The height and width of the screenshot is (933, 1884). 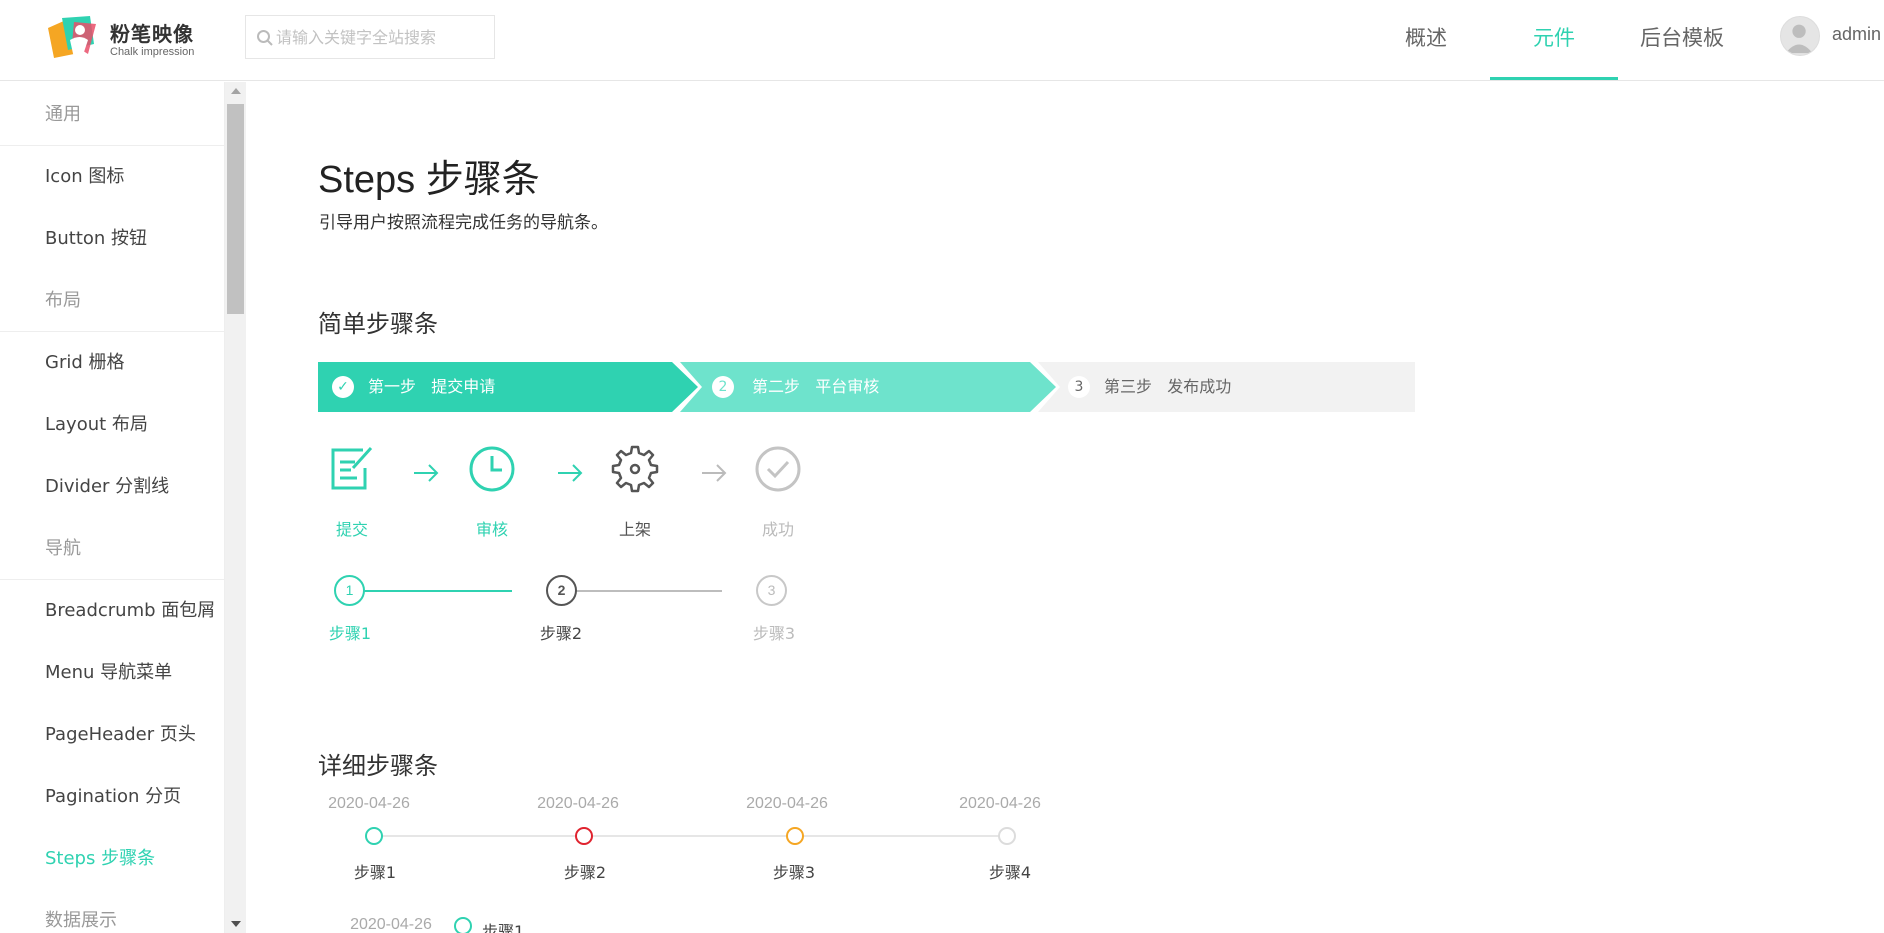 I want to click on arrow-step-2-label: 第二步 平台审核, so click(x=815, y=387).